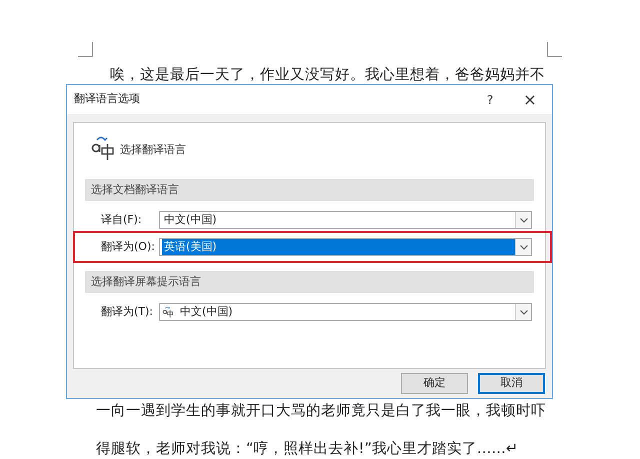 This screenshot has width=640, height=459. Describe the element at coordinates (327, 75) in the screenshot. I see `document-paragraph: 唉，这是最后一天了，作业又没写好。我心里想着，爸爸妈妈并不` at that location.